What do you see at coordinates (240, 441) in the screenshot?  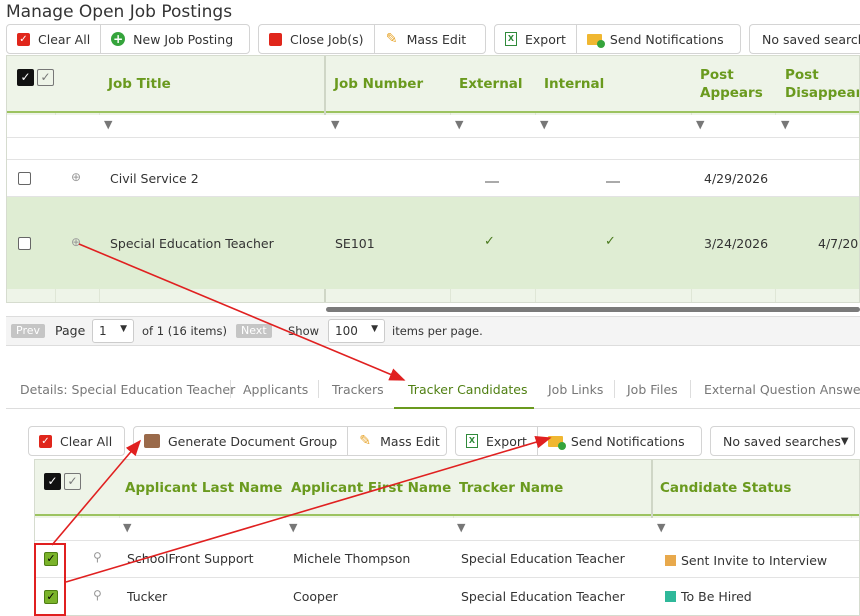 I see `generate-document-group-button: Generate Document Group` at bounding box center [240, 441].